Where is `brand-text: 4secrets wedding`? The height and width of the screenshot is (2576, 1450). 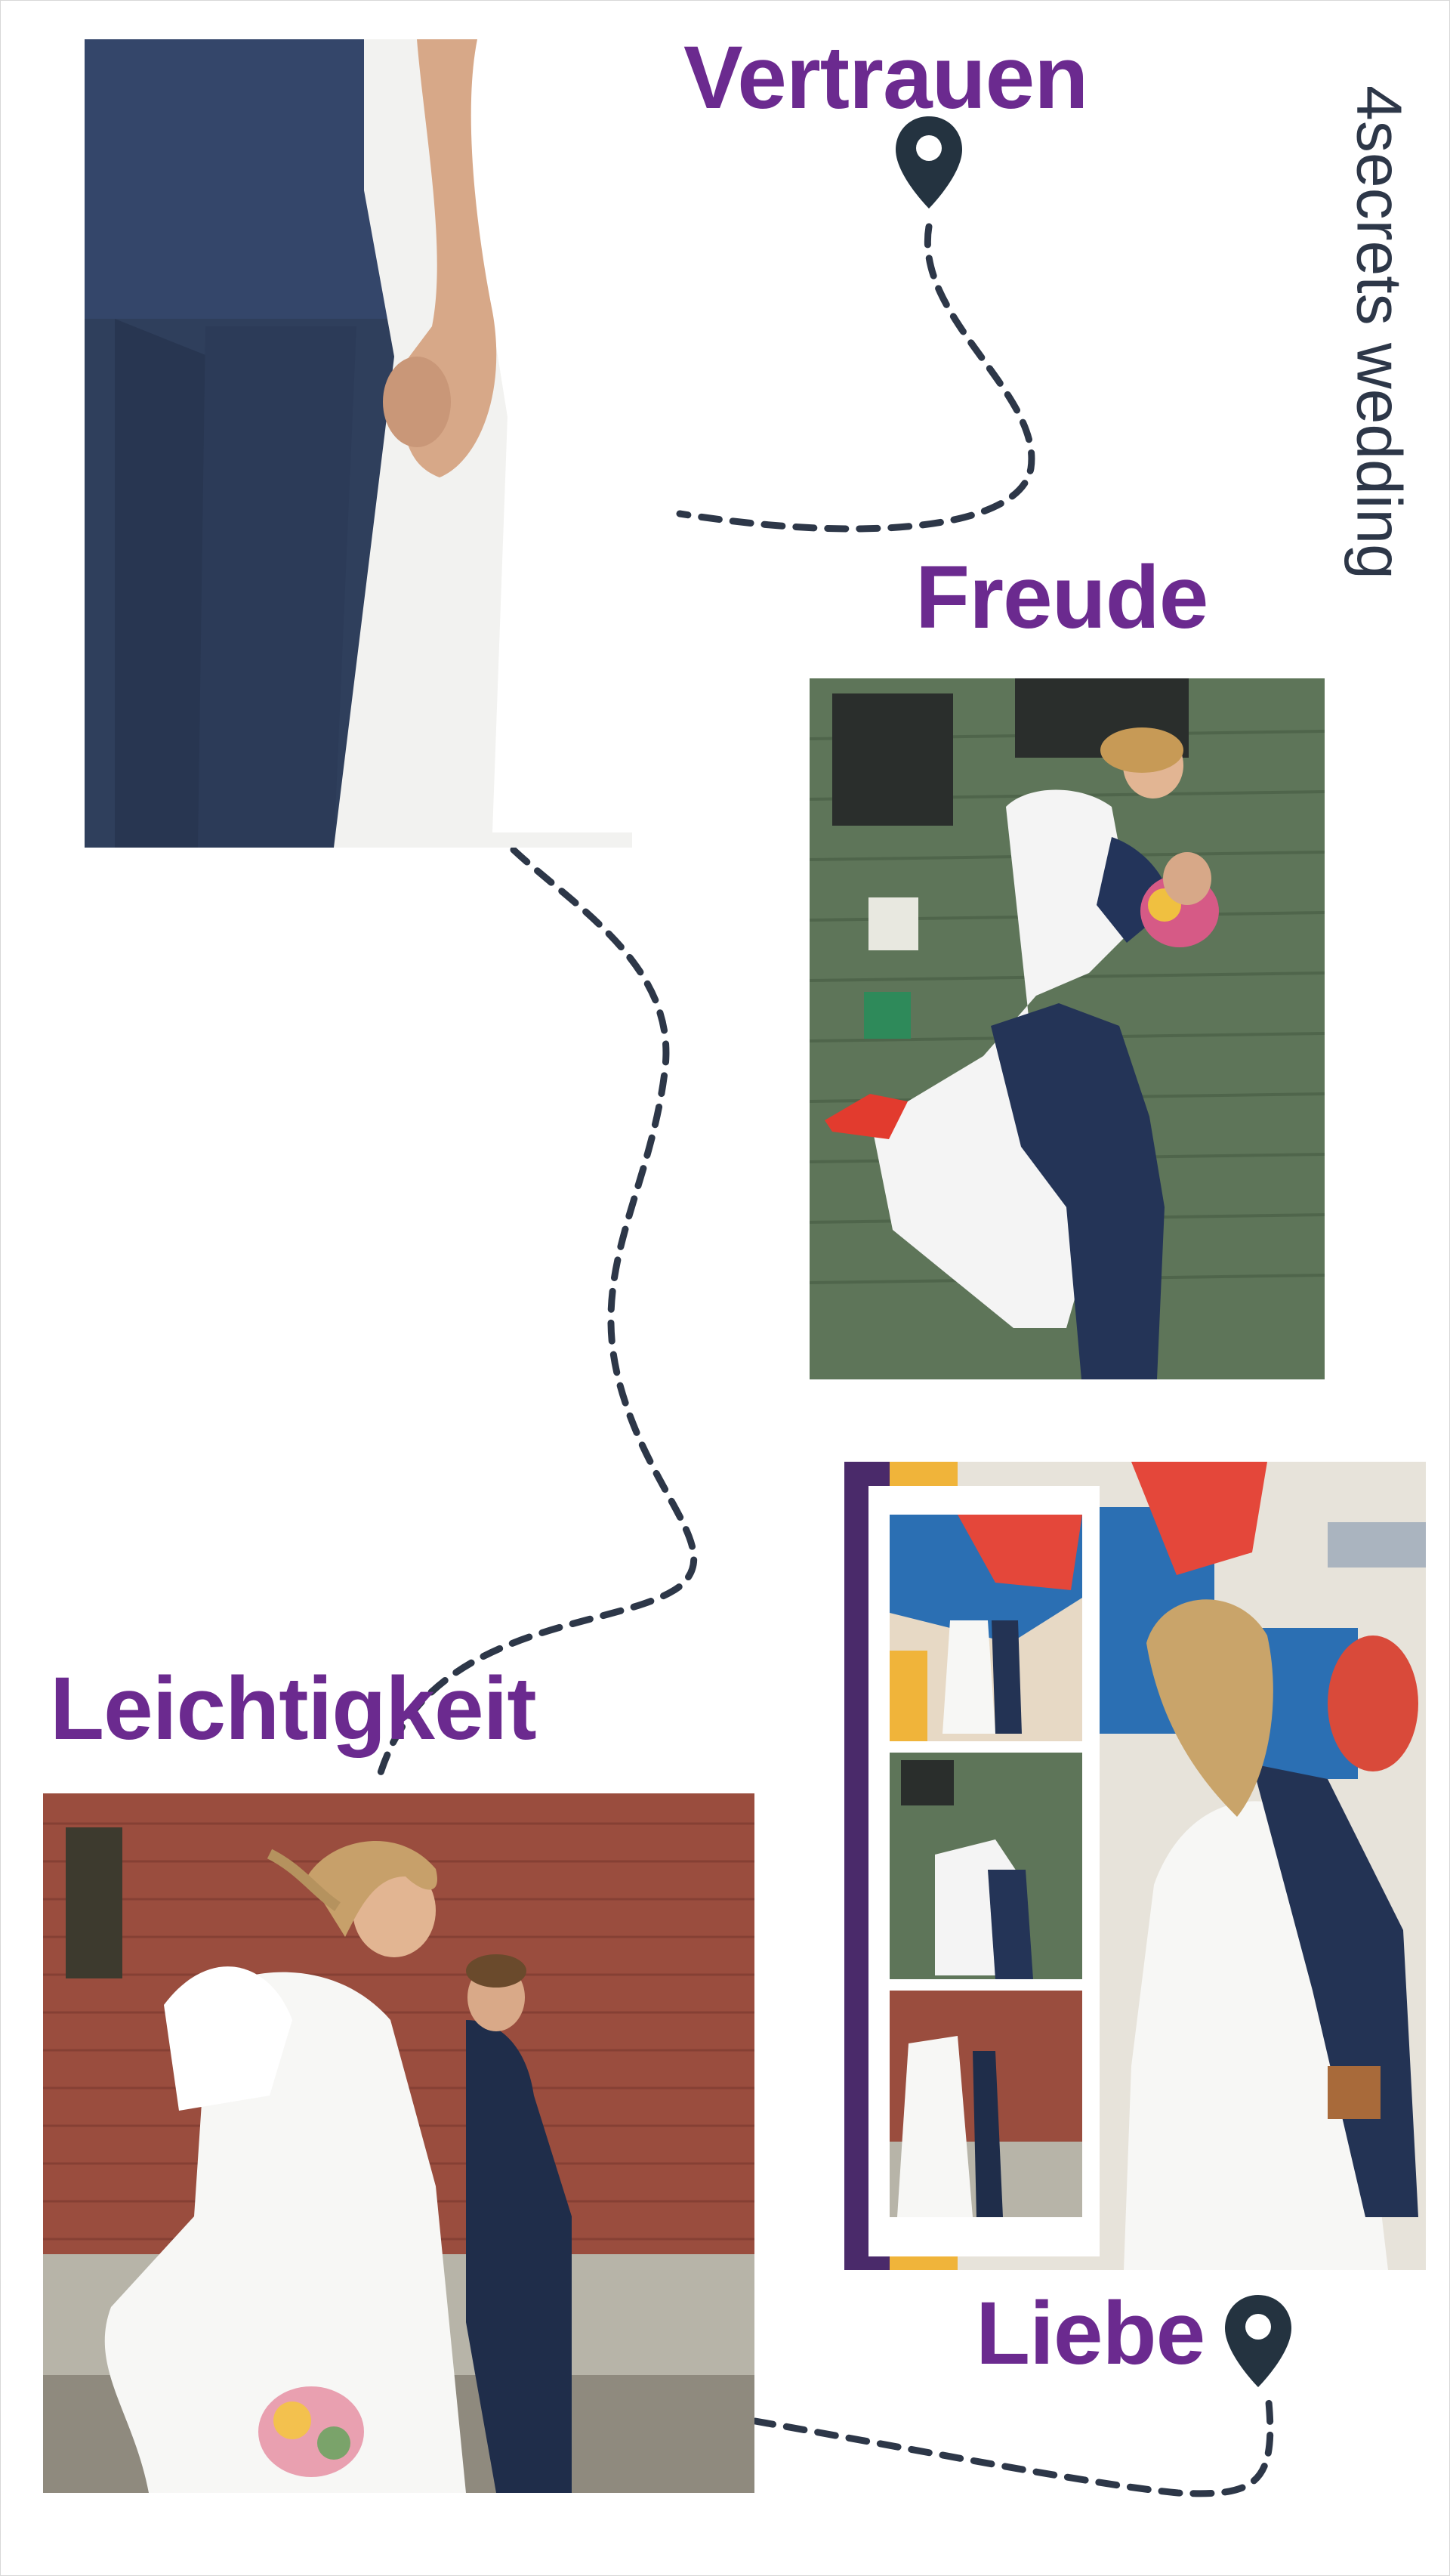
brand-text: 4secrets wedding is located at coordinates (1379, 332).